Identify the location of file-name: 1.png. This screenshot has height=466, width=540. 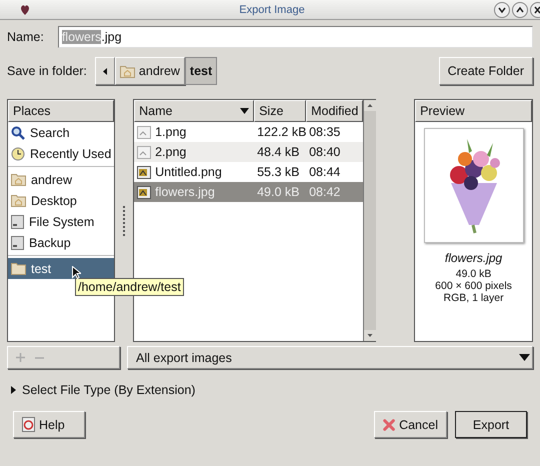
(170, 132).